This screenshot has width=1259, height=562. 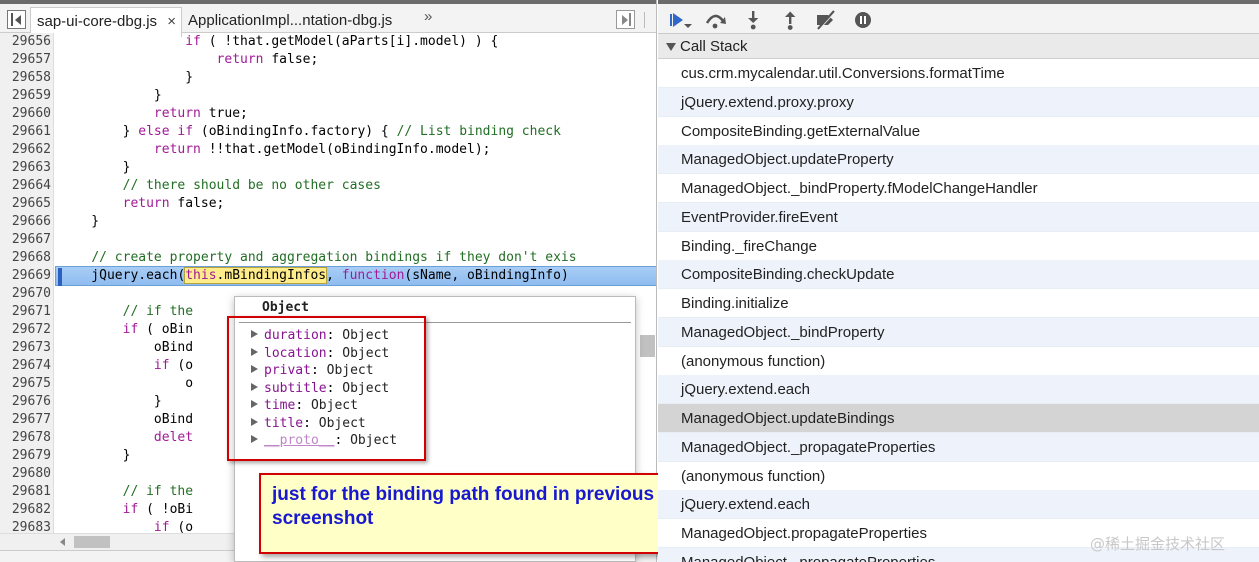 I want to click on line-number: 29682, so click(x=25, y=510).